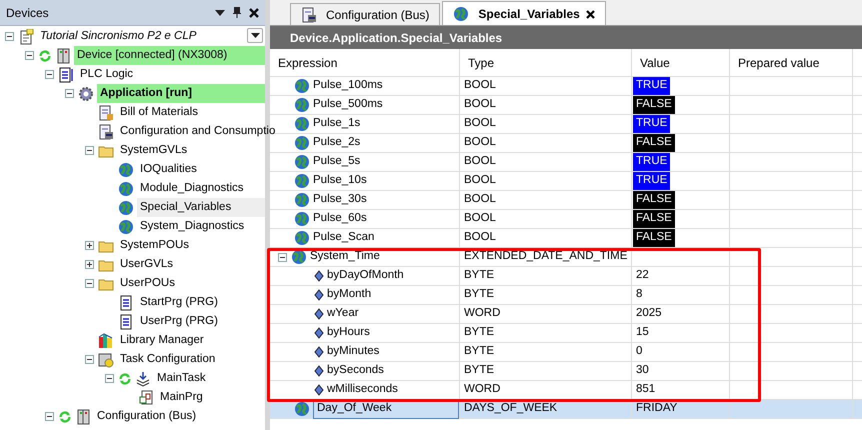 The width and height of the screenshot is (862, 430). What do you see at coordinates (642, 332) in the screenshot?
I see `value-text: 15` at bounding box center [642, 332].